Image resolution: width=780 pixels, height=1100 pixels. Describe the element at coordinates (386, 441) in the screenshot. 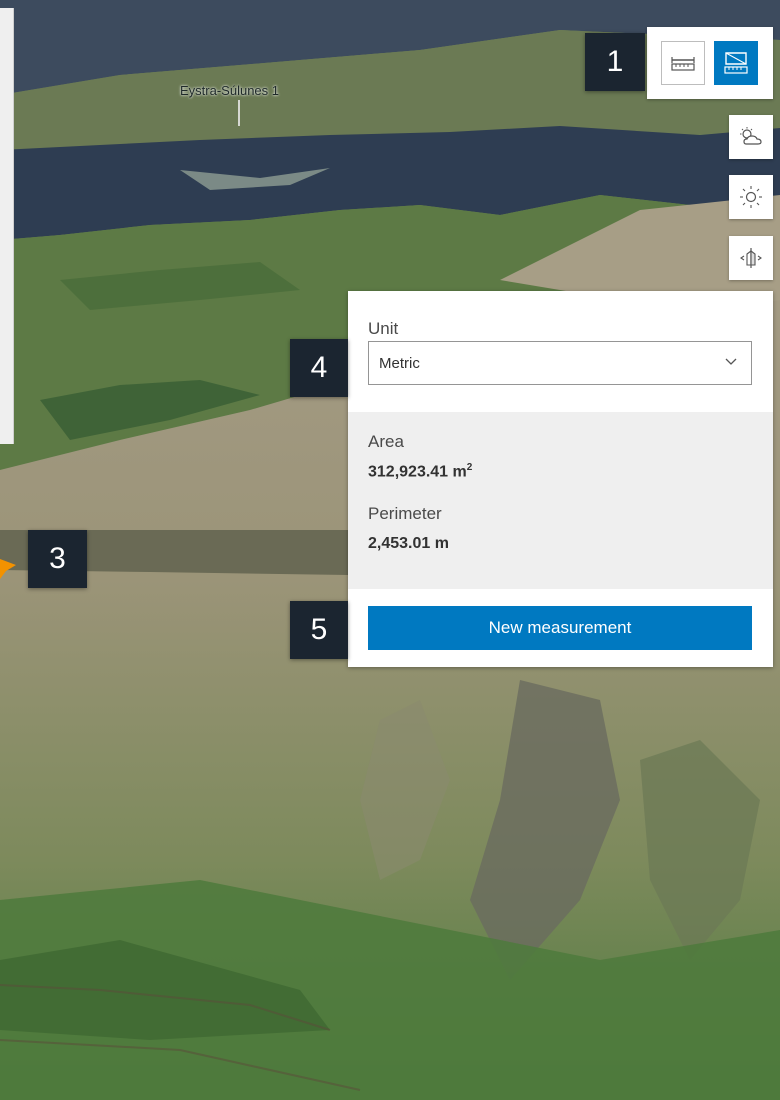

I see `area-label: Area` at that location.